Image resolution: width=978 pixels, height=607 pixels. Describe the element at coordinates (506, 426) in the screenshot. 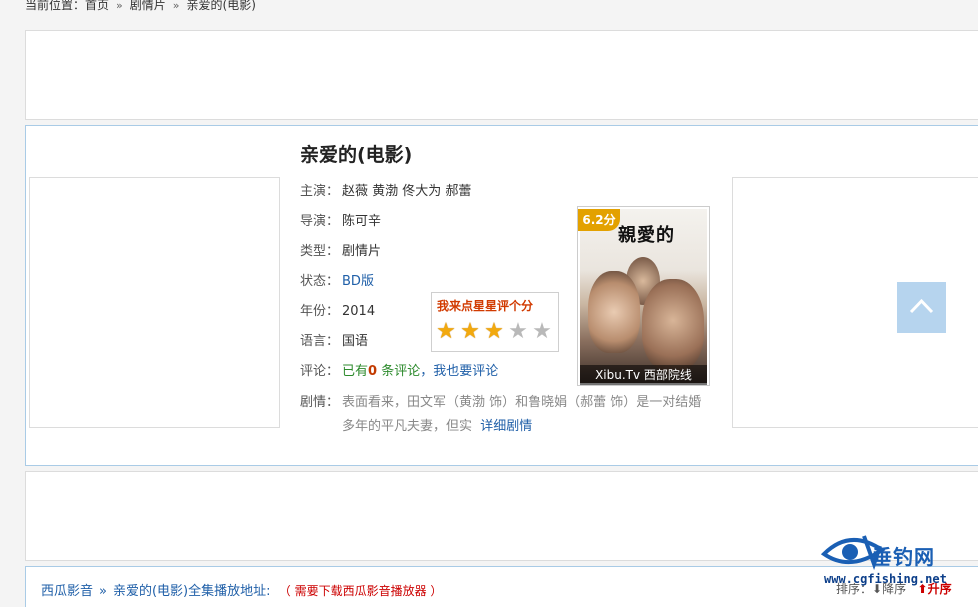

I see `plot-more-link: 详细剧情` at that location.